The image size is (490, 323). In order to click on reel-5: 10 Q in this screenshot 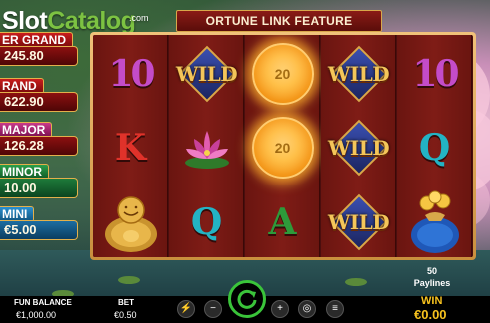, I will do `click(434, 146)`.